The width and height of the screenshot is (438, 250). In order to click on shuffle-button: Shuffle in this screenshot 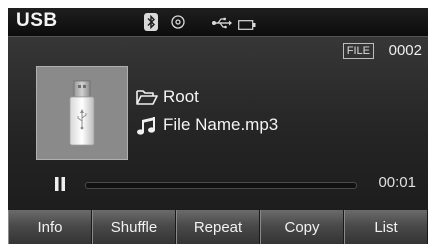, I will do `click(134, 227)`.